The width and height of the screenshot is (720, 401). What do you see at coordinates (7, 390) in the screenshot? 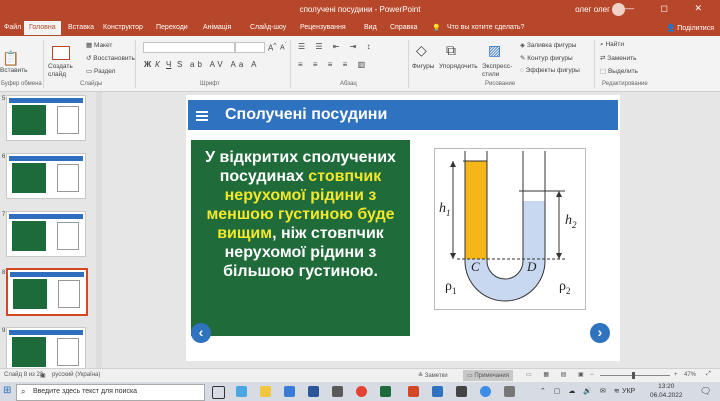
I see `windows-start-icon: ⊞` at bounding box center [7, 390].